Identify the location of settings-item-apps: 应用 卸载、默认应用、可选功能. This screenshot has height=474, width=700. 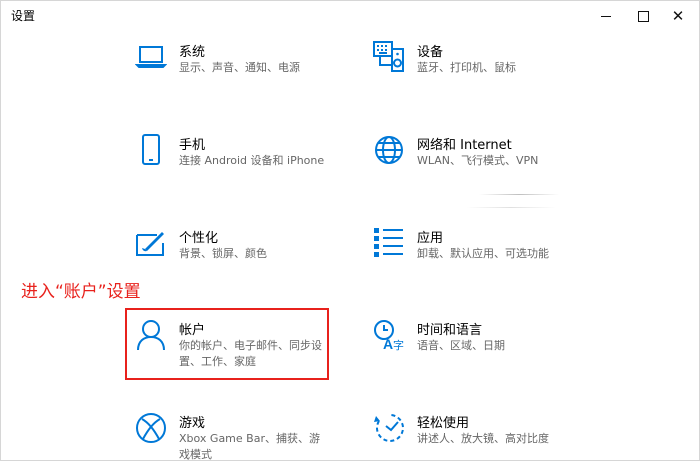
(488, 258).